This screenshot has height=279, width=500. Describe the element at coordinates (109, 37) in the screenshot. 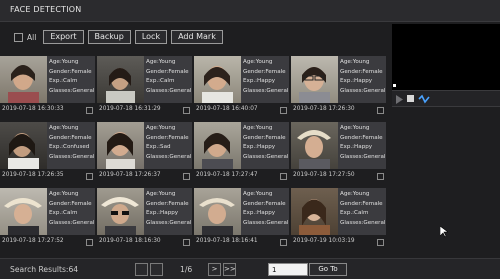

I see `backup-button: Backup` at that location.